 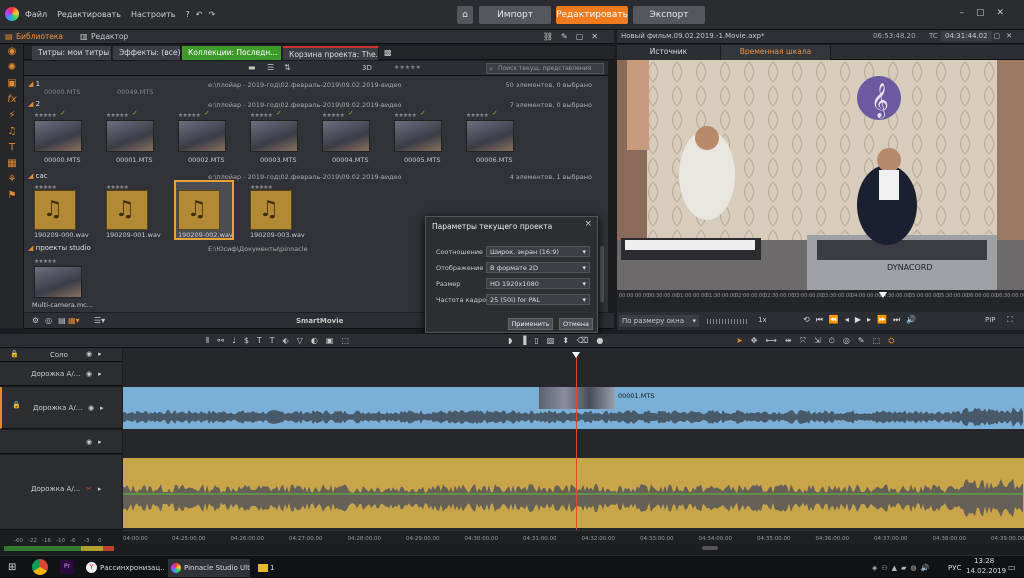 I want to click on timeline-playhead, so click(x=576, y=449).